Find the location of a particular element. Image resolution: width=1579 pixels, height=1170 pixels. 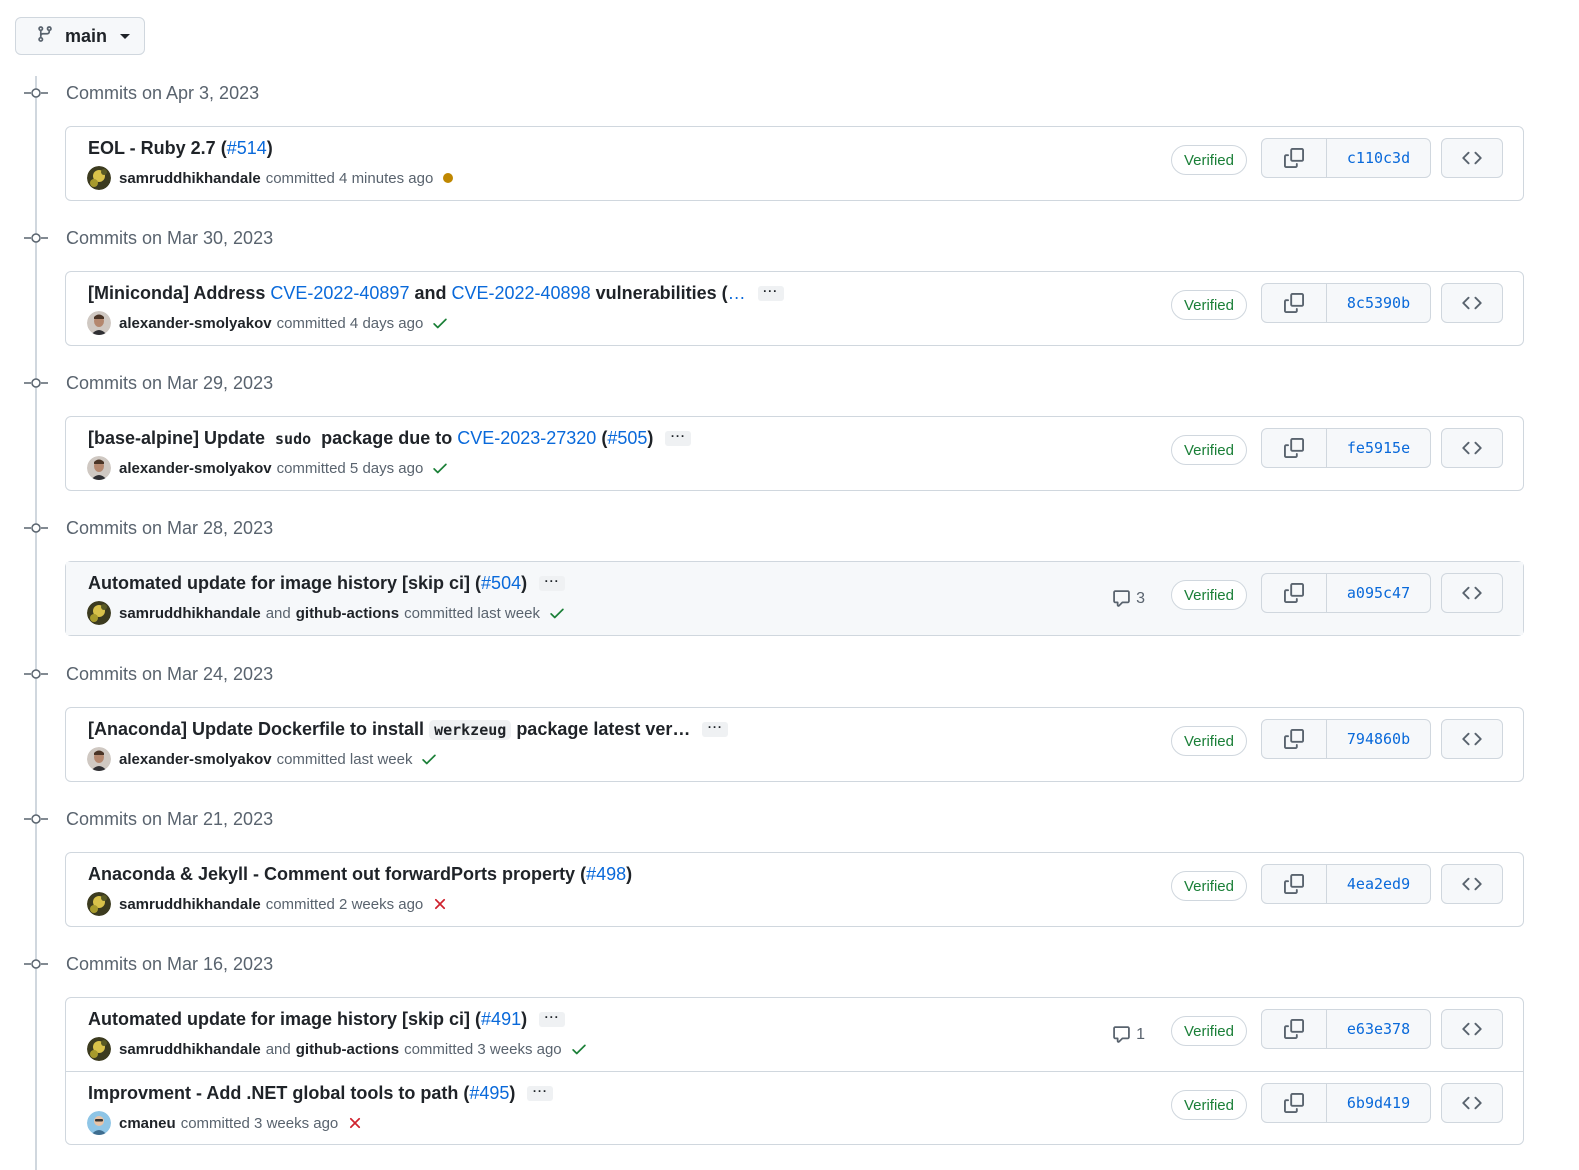

commit-author-link: cmaneu is located at coordinates (147, 1123).